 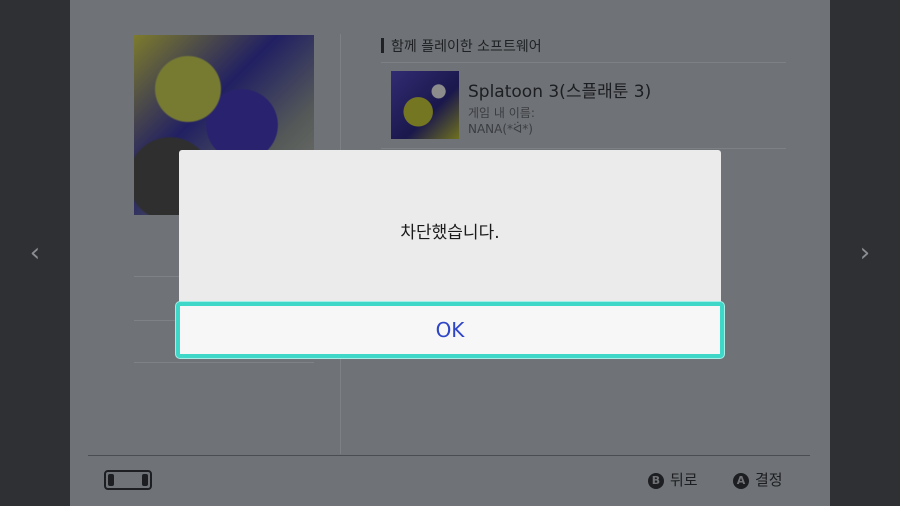 I want to click on footer-divider, so click(x=449, y=455).